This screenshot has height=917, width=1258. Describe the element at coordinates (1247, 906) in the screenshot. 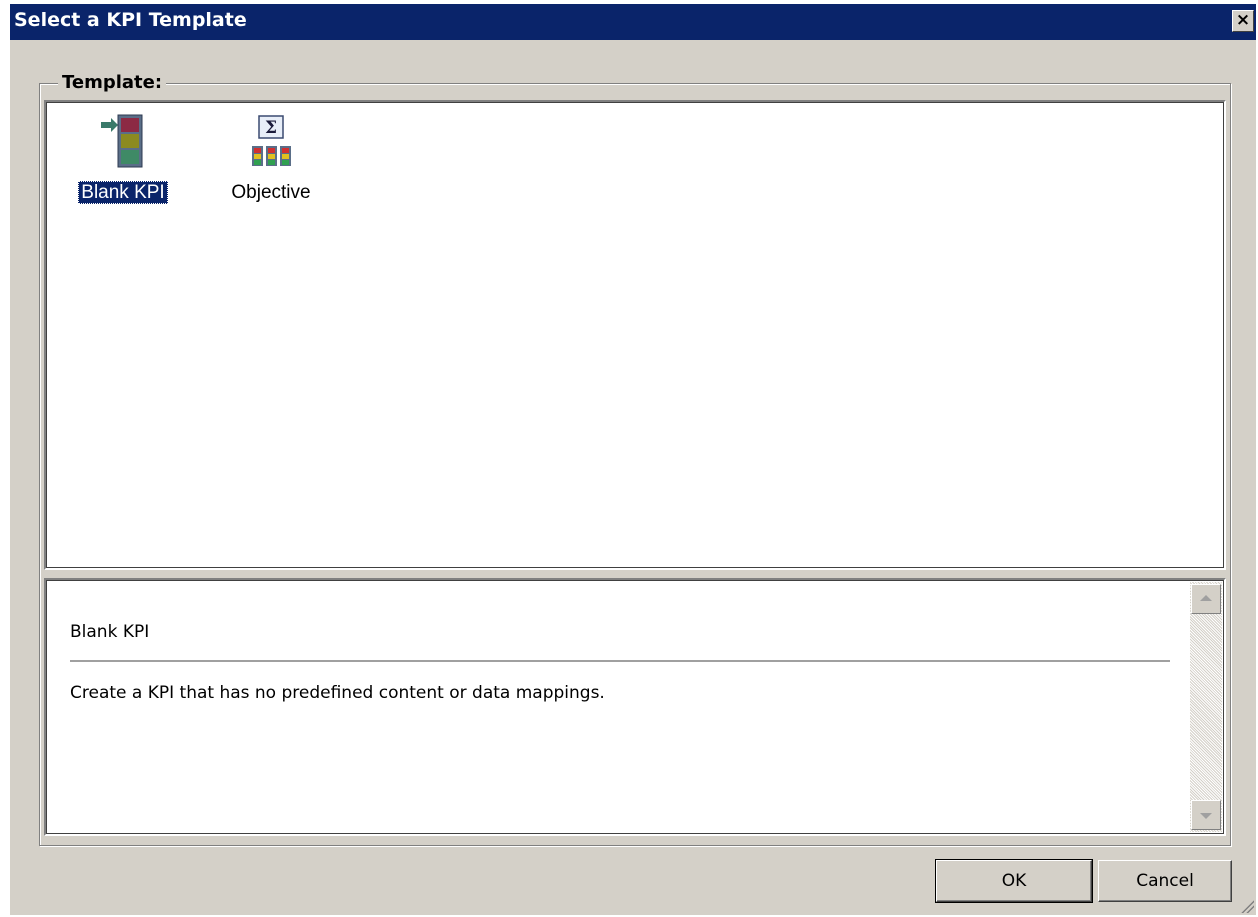

I see `resize-grip-icon` at that location.